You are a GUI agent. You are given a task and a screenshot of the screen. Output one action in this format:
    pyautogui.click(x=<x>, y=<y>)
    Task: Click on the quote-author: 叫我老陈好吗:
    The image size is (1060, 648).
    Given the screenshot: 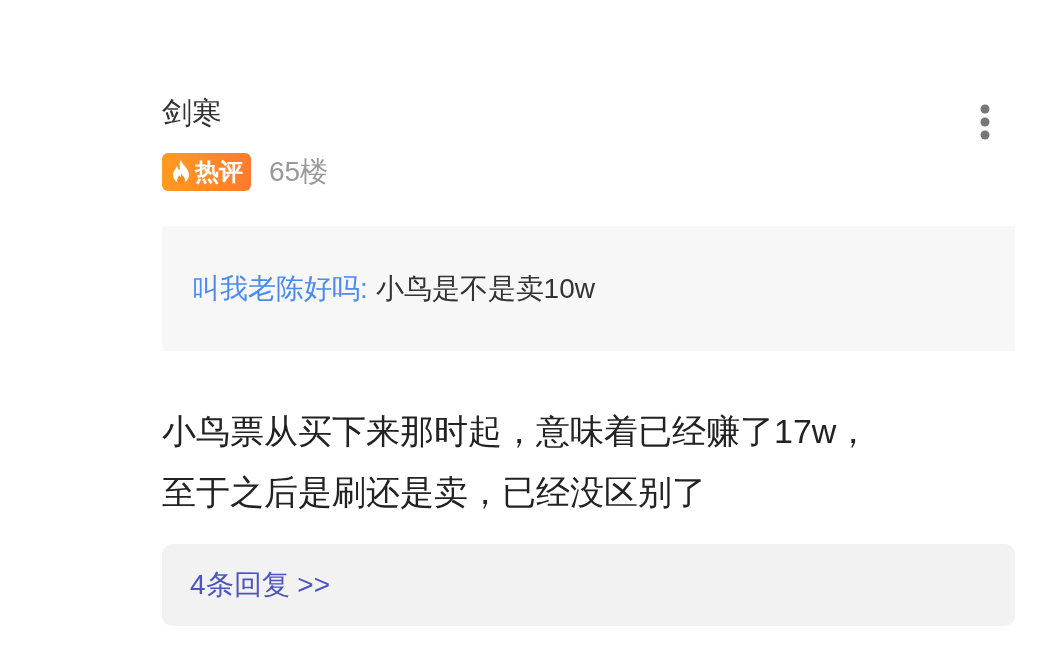 What is the action you would take?
    pyautogui.click(x=280, y=288)
    